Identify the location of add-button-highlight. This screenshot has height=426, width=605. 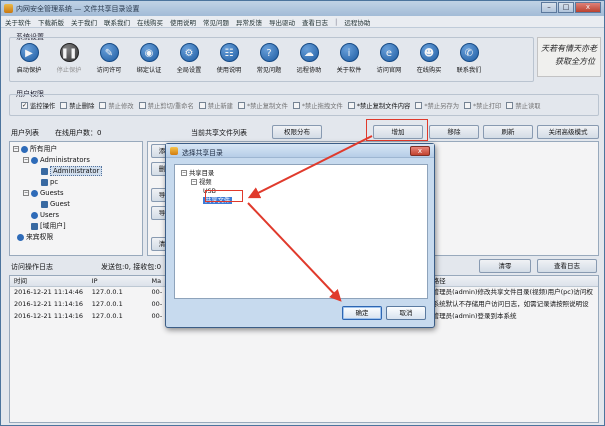
(397, 130).